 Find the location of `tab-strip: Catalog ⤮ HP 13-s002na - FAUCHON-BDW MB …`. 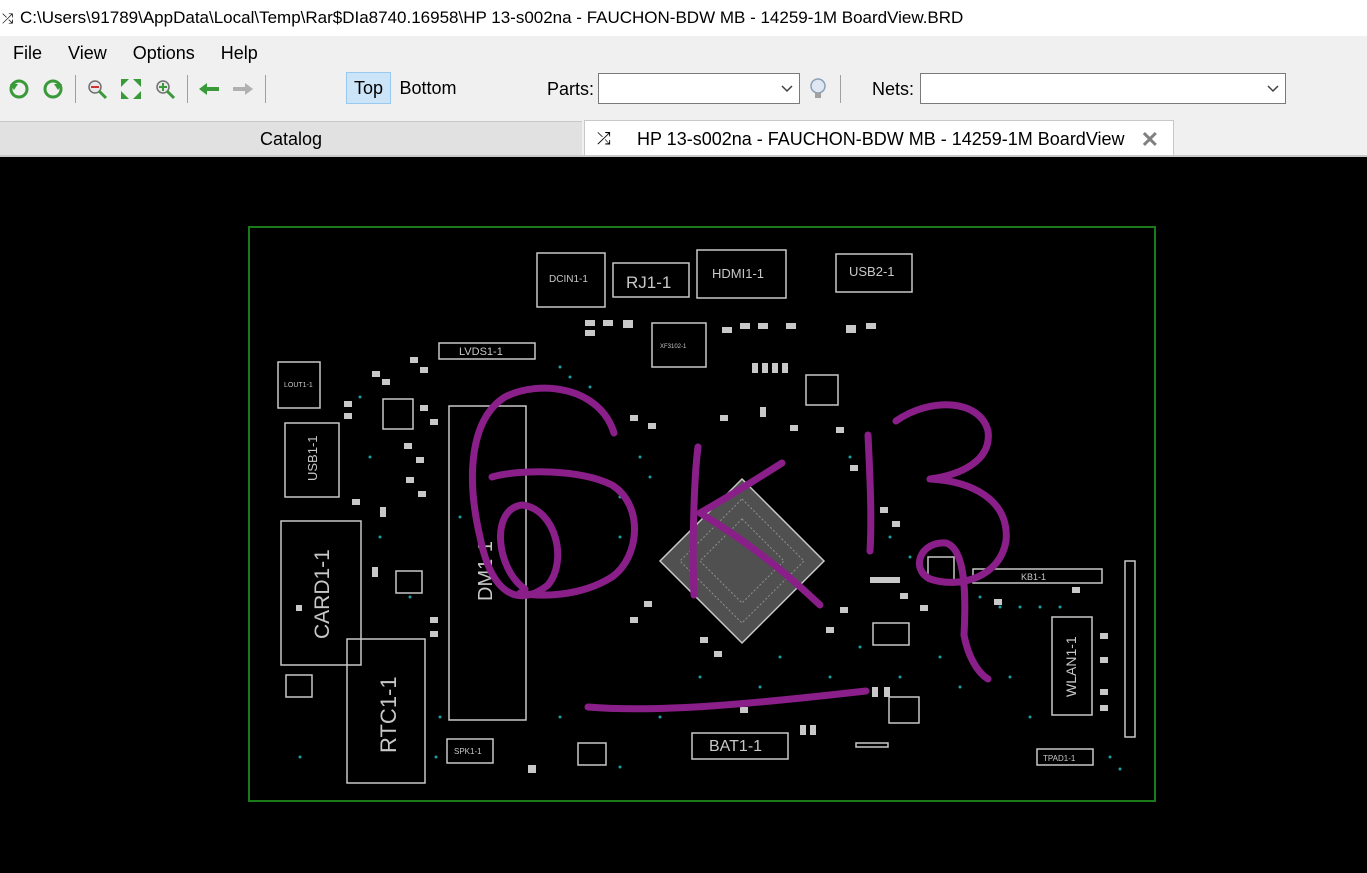

tab-strip: Catalog ⤮ HP 13-s002na - FAUCHON-BDW MB … is located at coordinates (683, 133).